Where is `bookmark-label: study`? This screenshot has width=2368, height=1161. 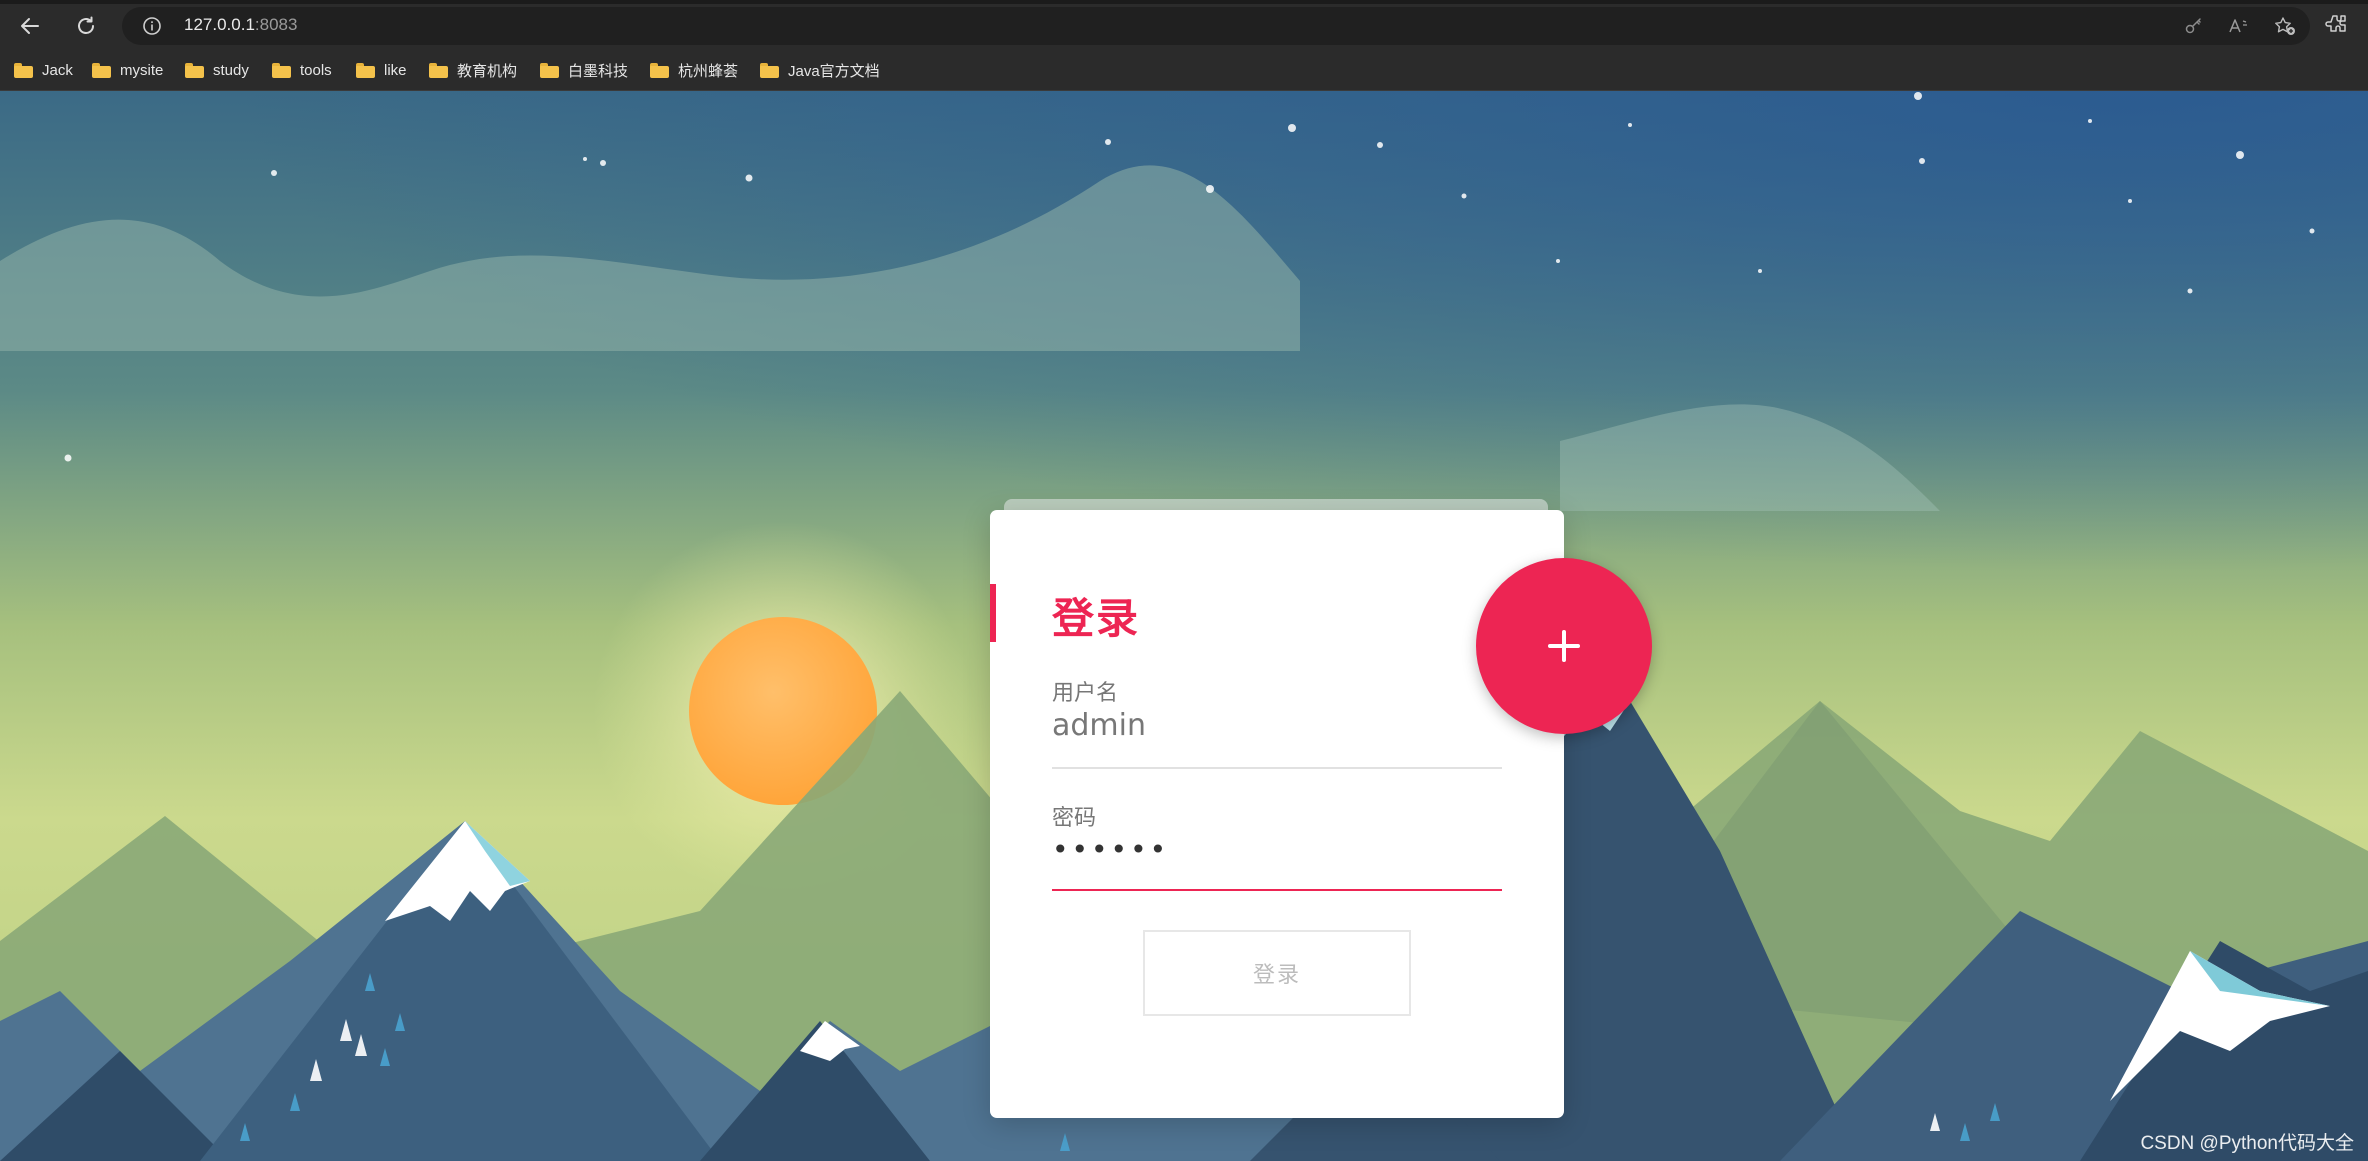
bookmark-label: study is located at coordinates (231, 70).